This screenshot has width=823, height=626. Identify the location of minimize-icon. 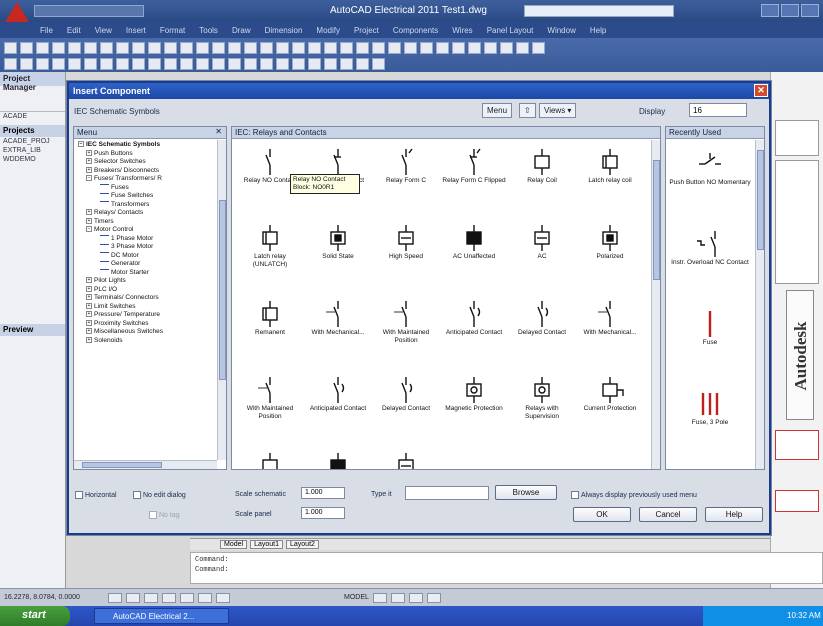
(770, 10).